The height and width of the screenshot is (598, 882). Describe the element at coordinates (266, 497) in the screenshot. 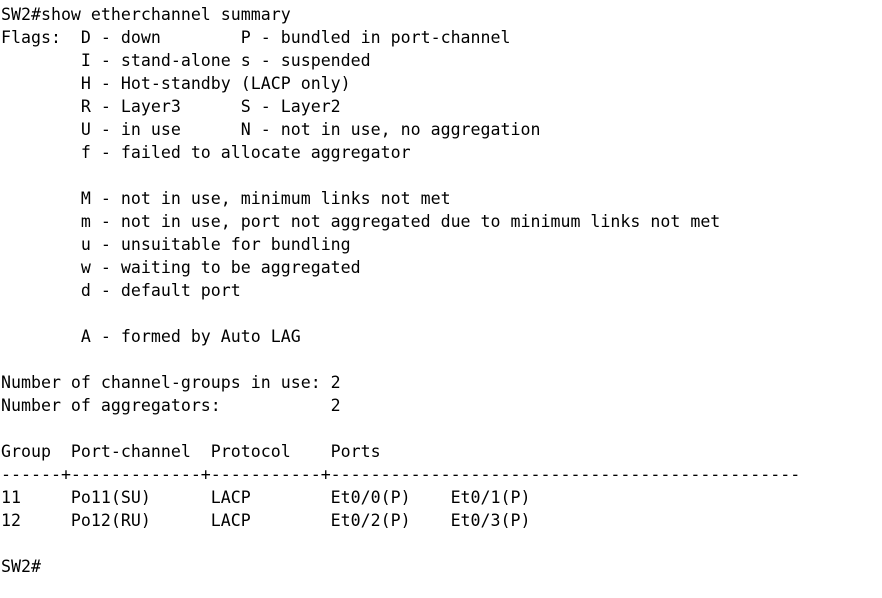

I see `table-row: 11 Po11(SU) LACP Et0/0(P) Et0/1(P)` at that location.